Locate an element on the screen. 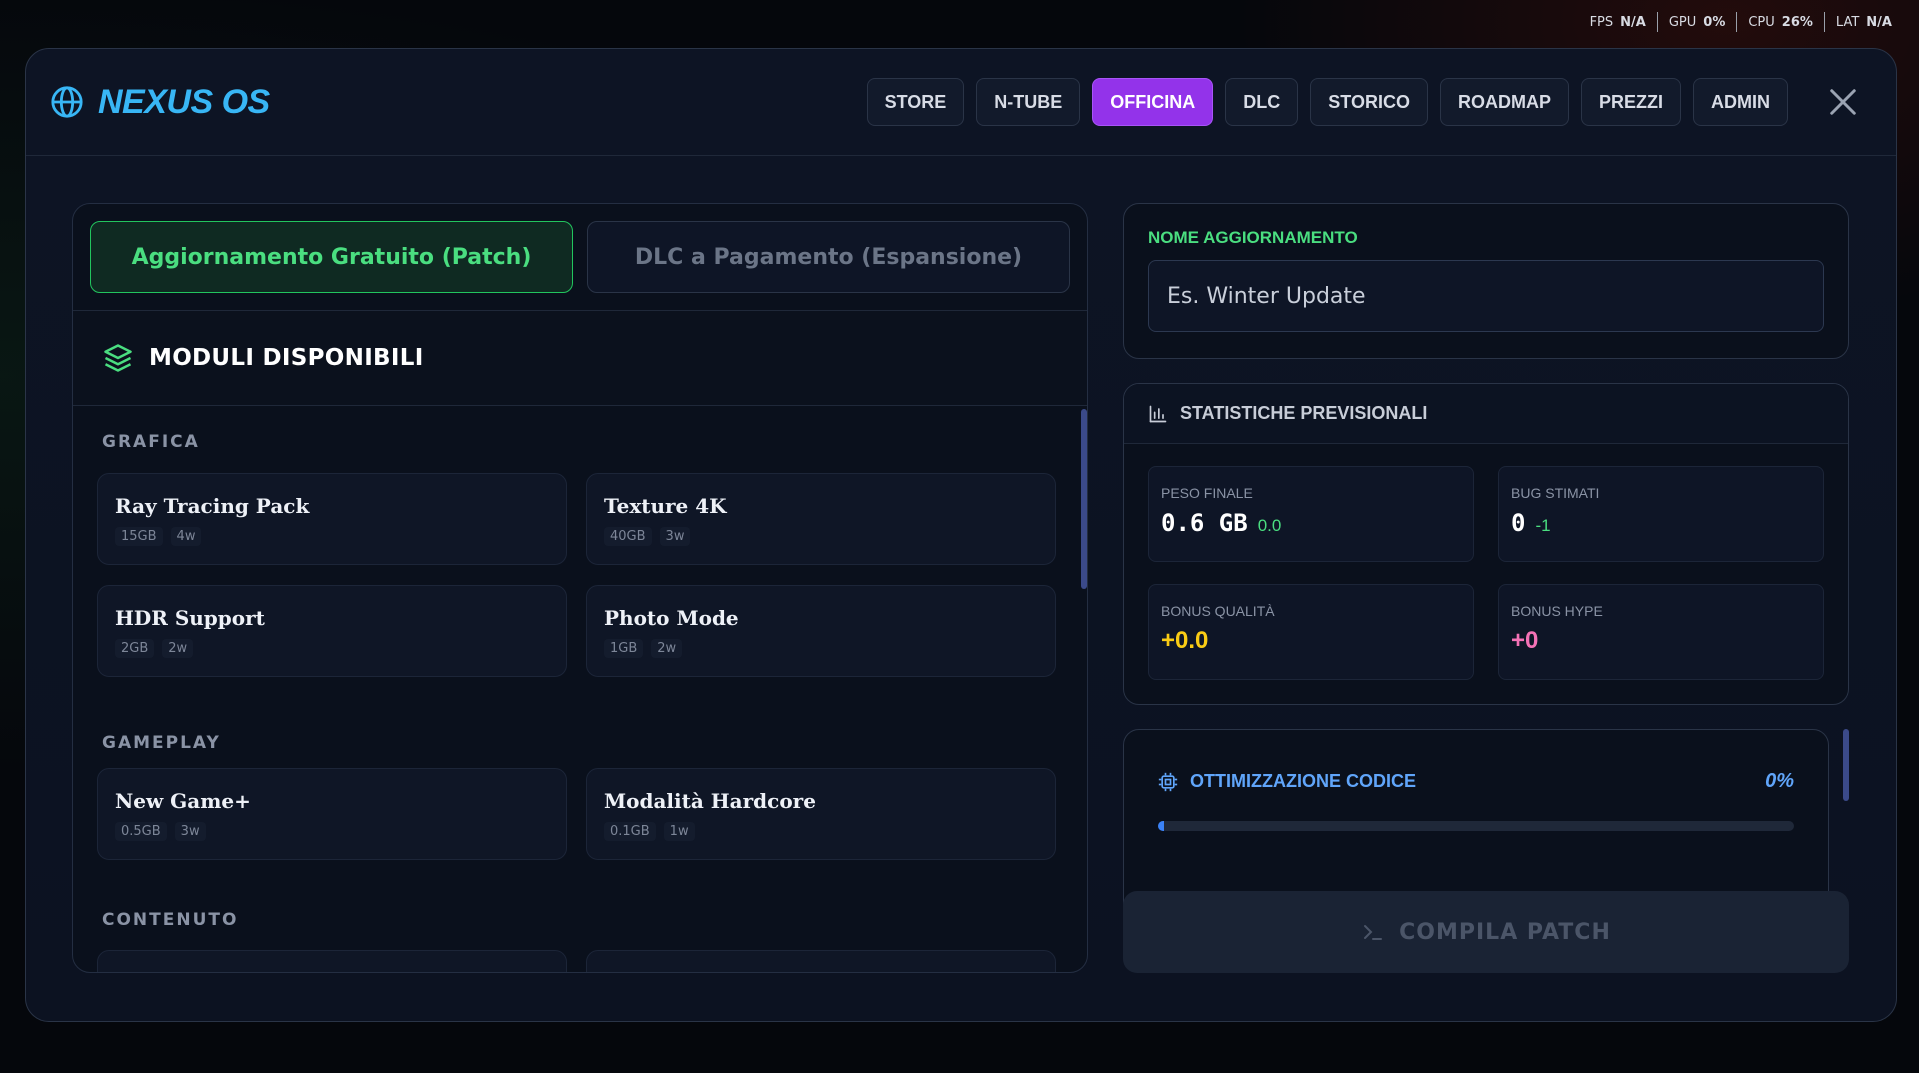 Image resolution: width=1919 pixels, height=1073 pixels. status-bar: FPS N/A GPU 0% CPU 26% LAT N/A is located at coordinates (1741, 22).